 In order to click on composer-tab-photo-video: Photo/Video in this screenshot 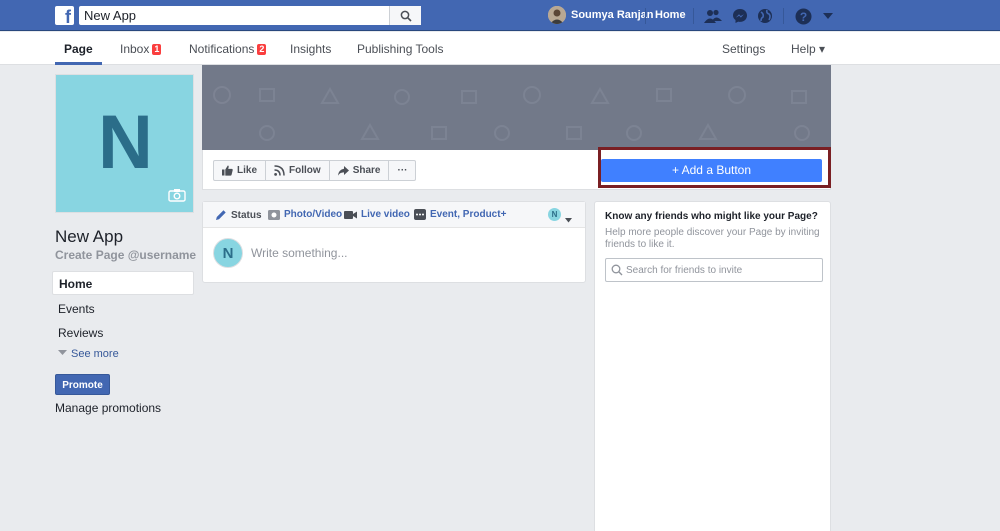, I will do `click(305, 214)`.